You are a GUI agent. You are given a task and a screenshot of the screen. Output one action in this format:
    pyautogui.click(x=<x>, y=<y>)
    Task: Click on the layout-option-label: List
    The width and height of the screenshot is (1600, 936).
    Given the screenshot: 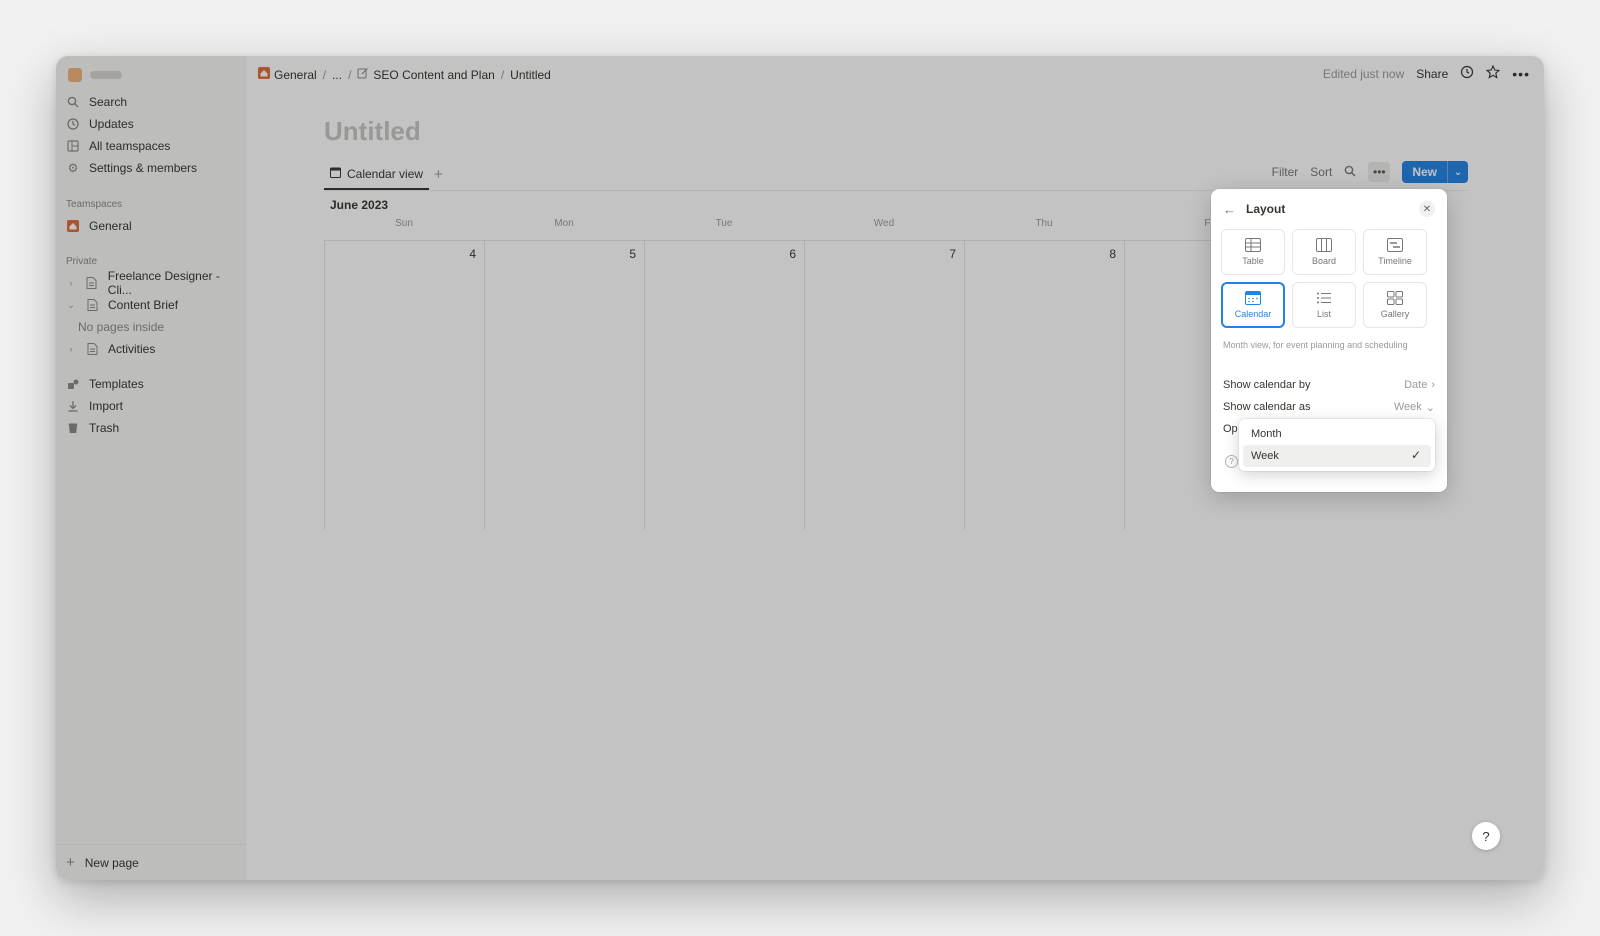 What is the action you would take?
    pyautogui.click(x=1323, y=314)
    